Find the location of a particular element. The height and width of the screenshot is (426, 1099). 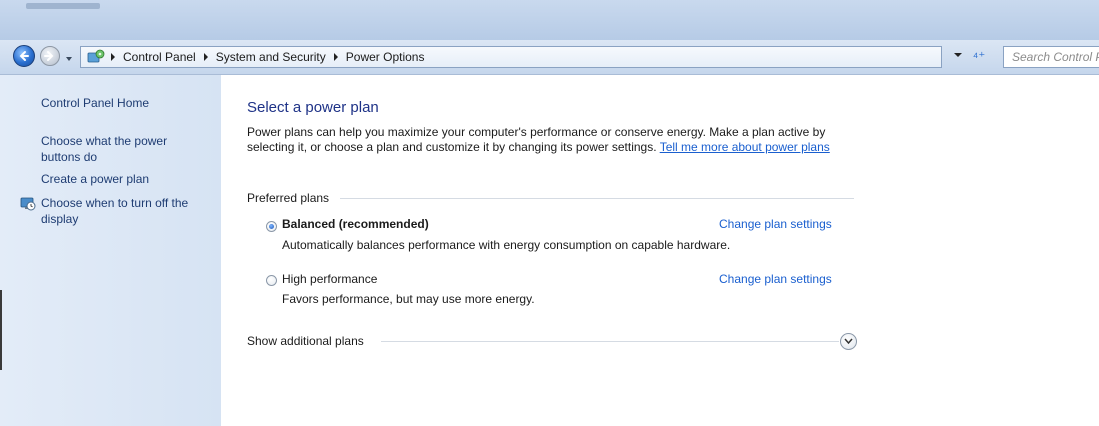

sidebar-item-display-off: Choose when to turn off the display is located at coordinates (126, 211).